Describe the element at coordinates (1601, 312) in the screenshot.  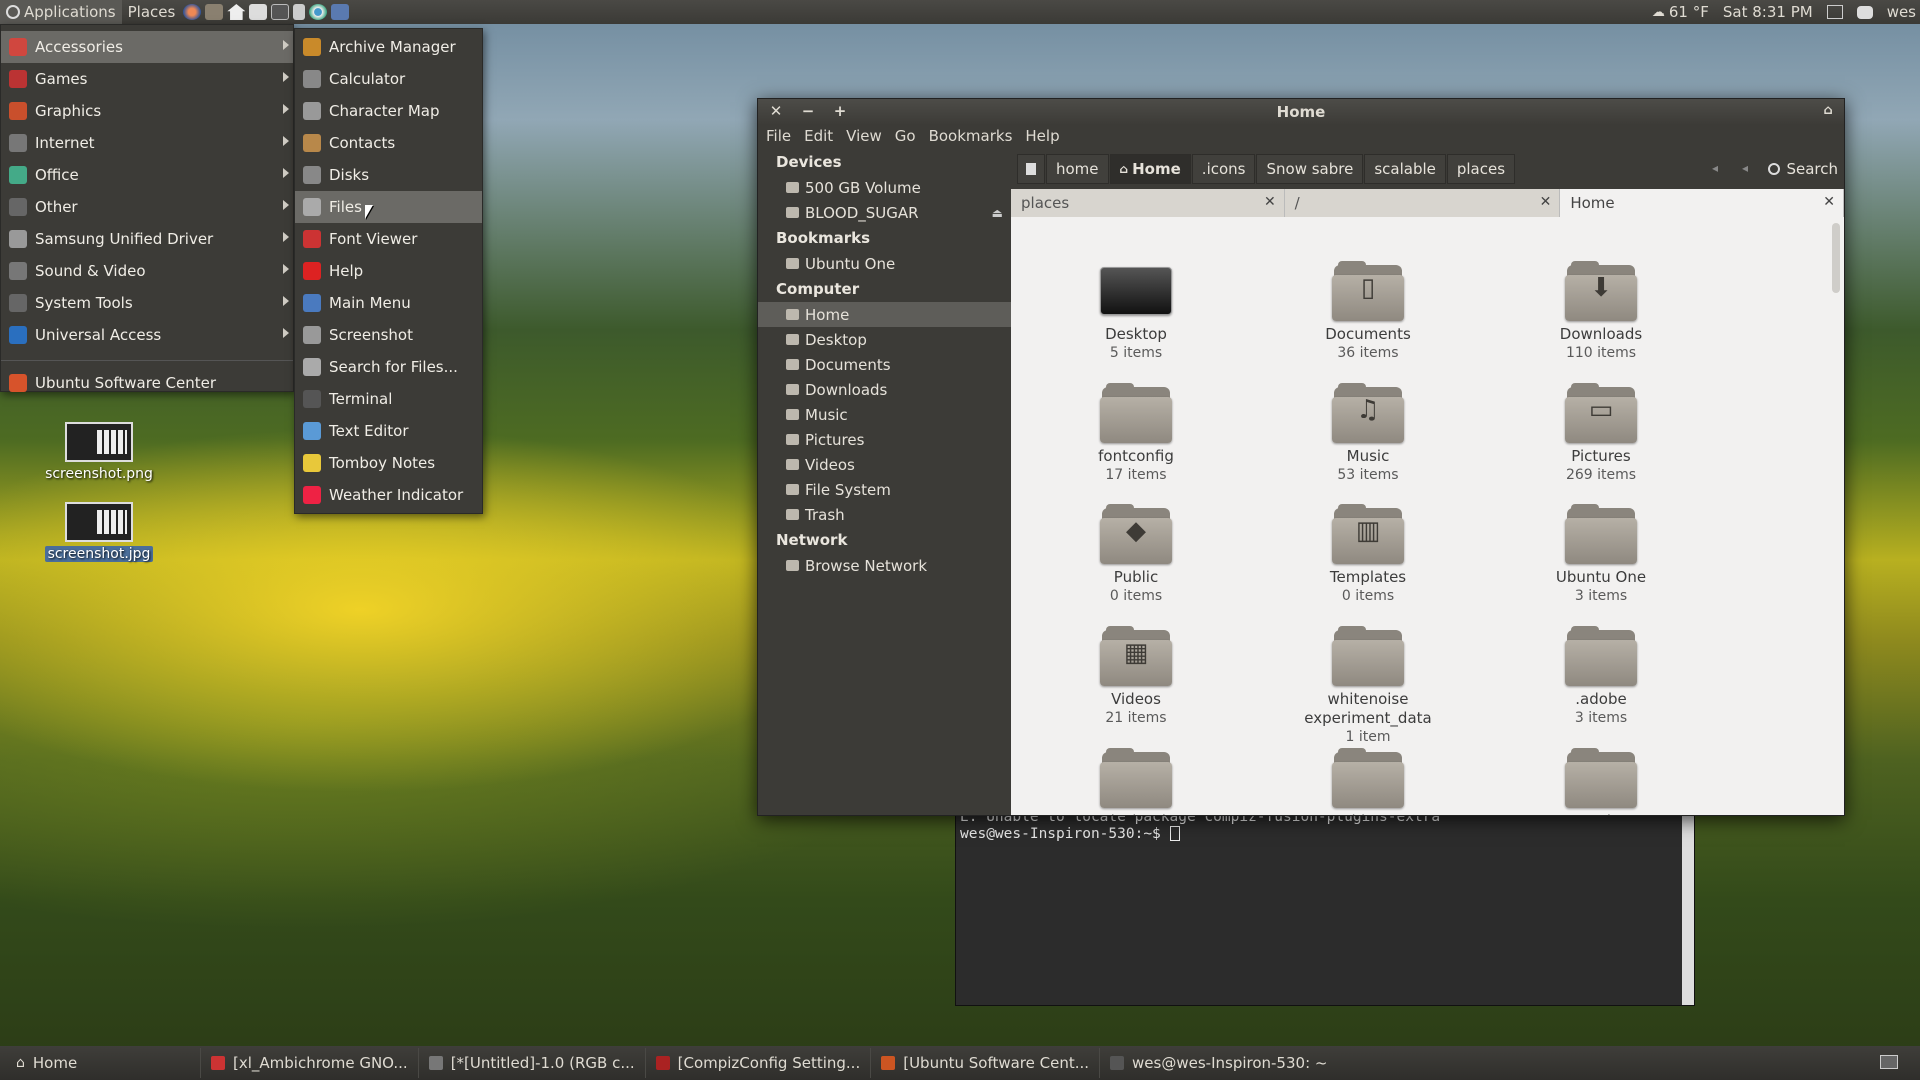
I see `file-item-downloads: ⬇ Downloads 110 items` at that location.